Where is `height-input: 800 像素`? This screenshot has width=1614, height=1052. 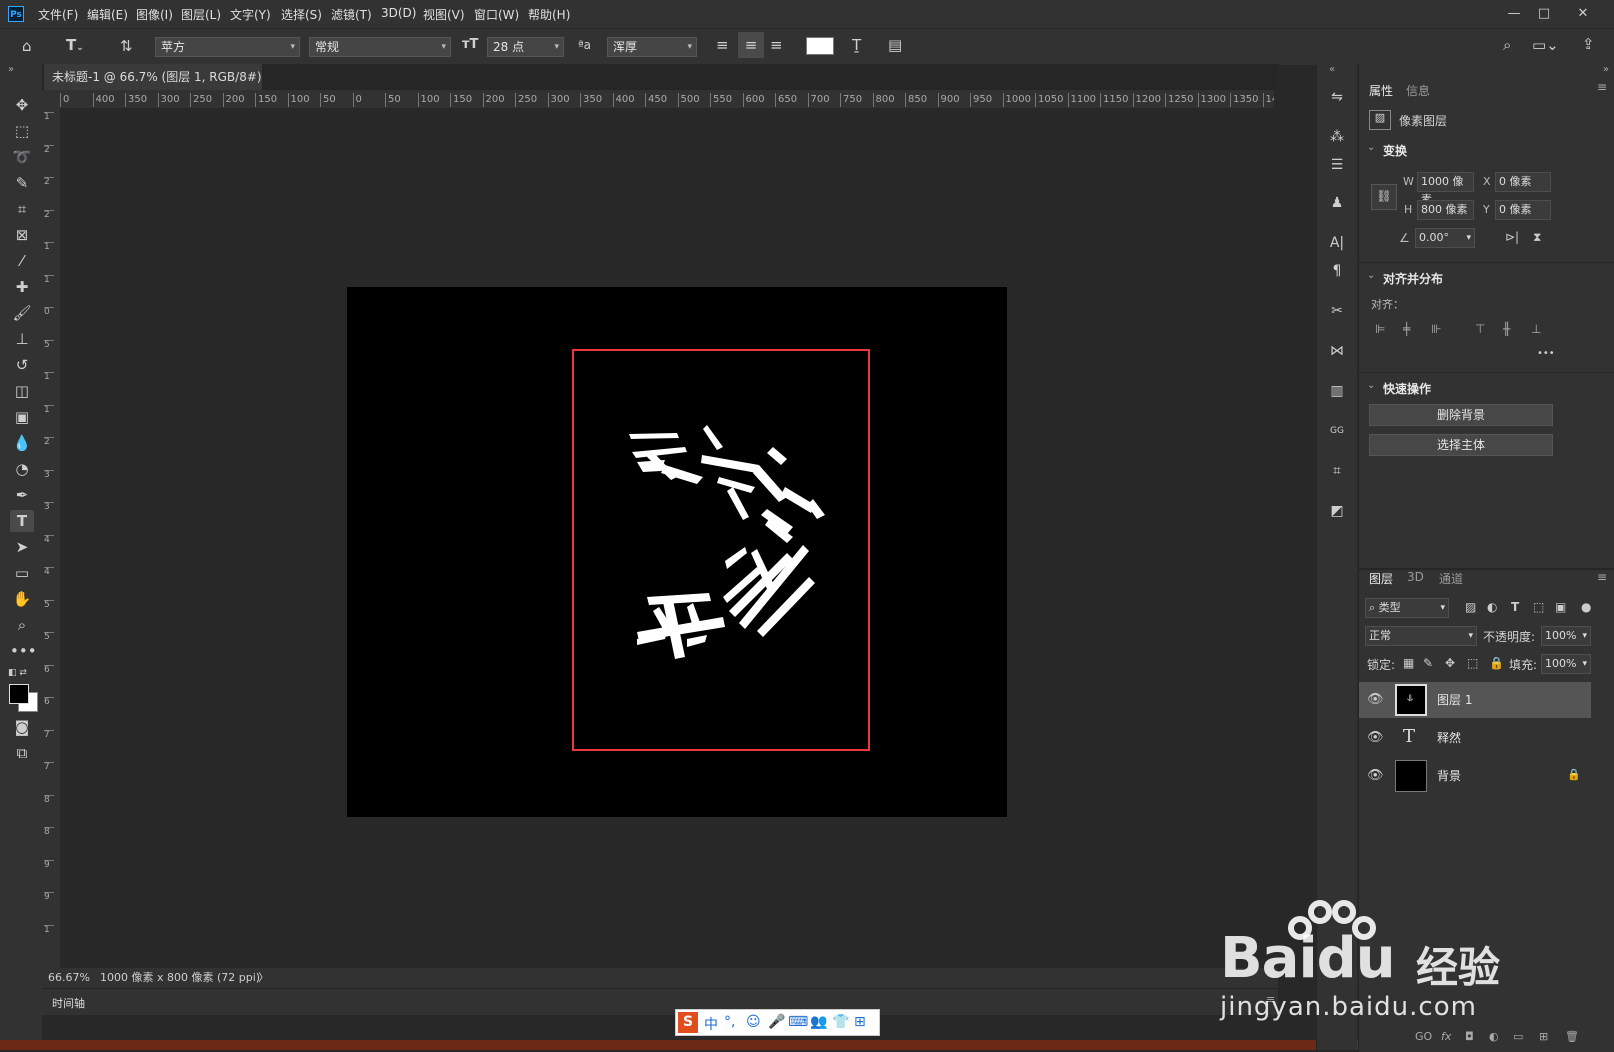
height-input: 800 像素 is located at coordinates (1445, 210).